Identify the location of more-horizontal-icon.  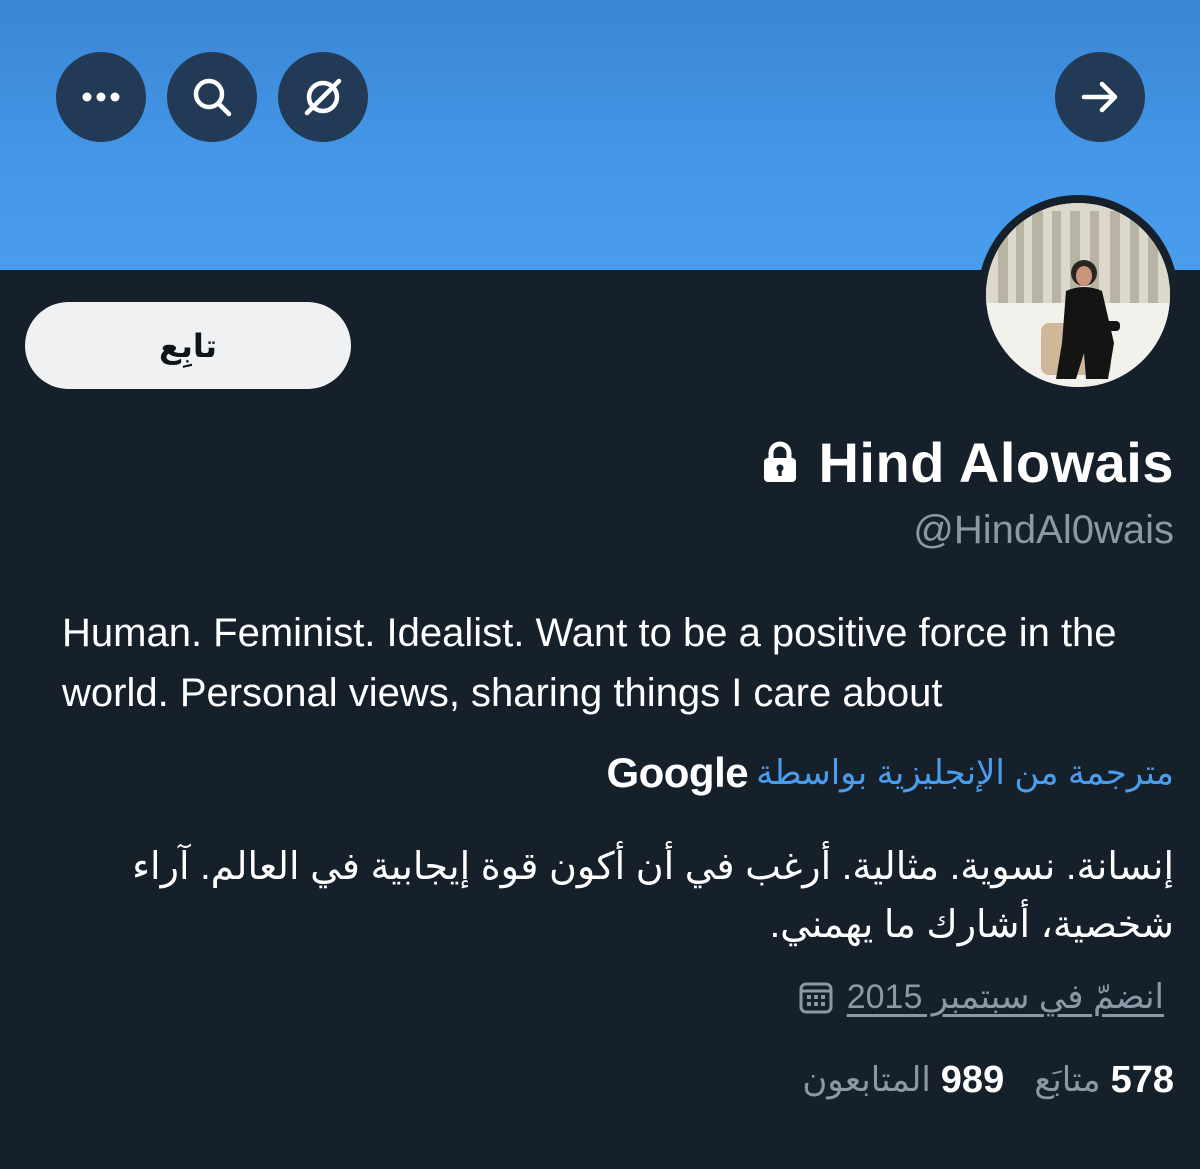
(101, 97).